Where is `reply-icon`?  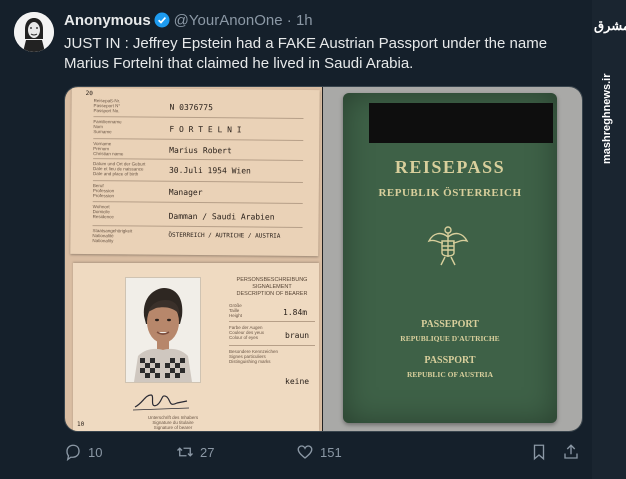 reply-icon is located at coordinates (73, 452).